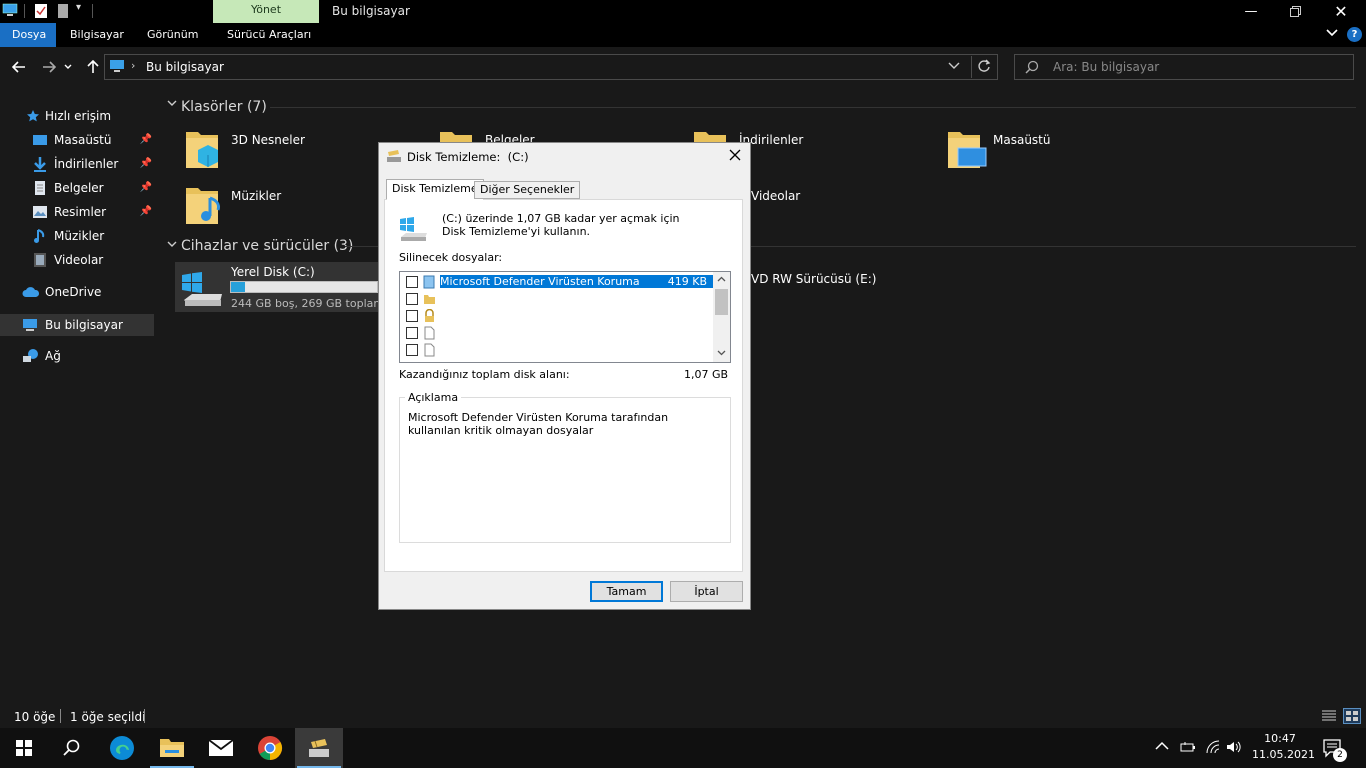 The height and width of the screenshot is (768, 1366). I want to click on status-selected: 1 öğe seçildi, so click(108, 717).